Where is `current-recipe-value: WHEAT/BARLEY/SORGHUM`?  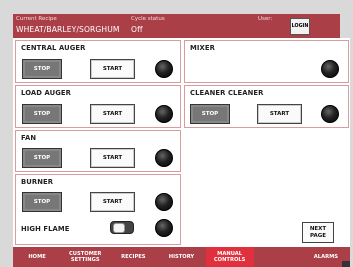 current-recipe-value: WHEAT/BARLEY/SORGHUM is located at coordinates (68, 29).